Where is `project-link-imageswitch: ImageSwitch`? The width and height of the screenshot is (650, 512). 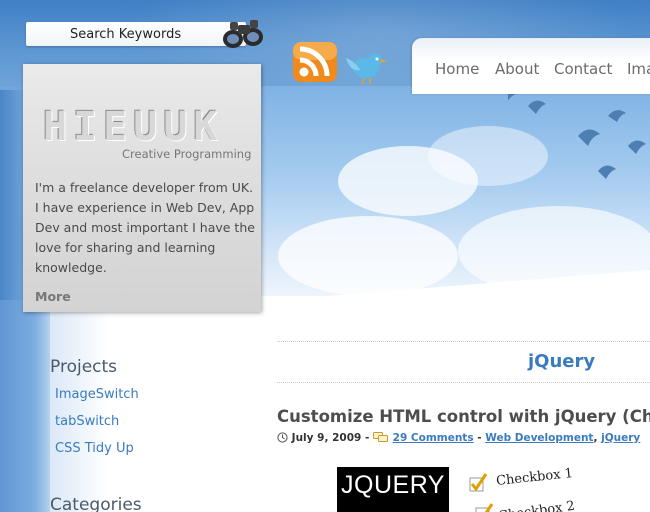
project-link-imageswitch: ImageSwitch is located at coordinates (97, 394).